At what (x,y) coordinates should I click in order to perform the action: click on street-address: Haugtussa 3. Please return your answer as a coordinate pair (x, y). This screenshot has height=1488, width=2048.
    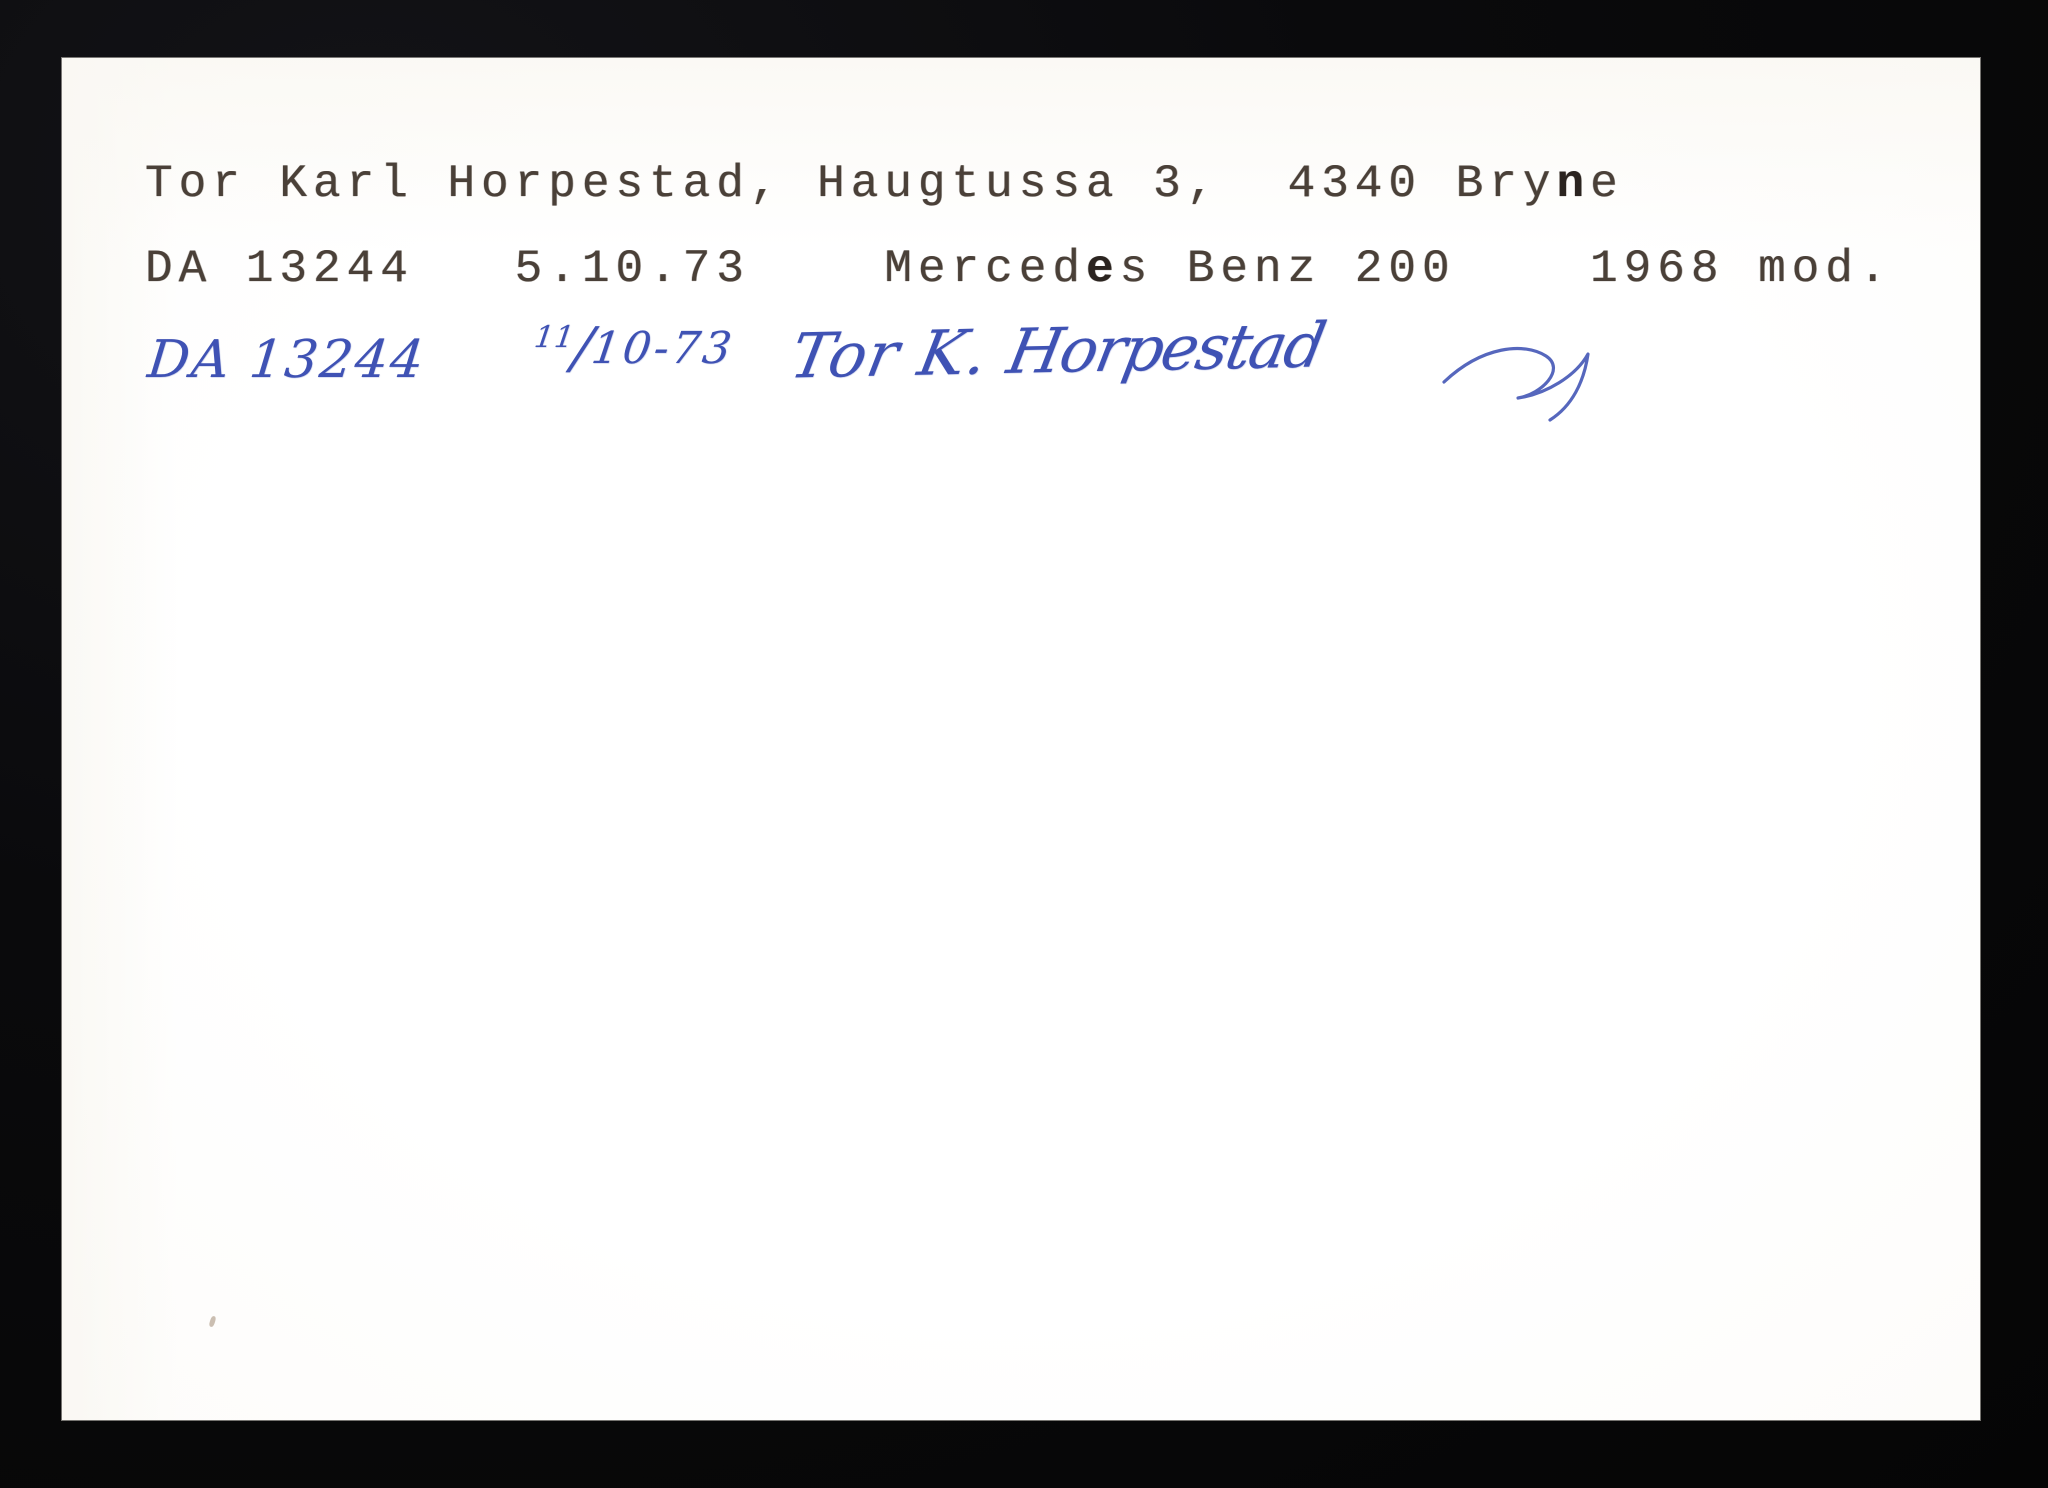
    Looking at the image, I should click on (1002, 184).